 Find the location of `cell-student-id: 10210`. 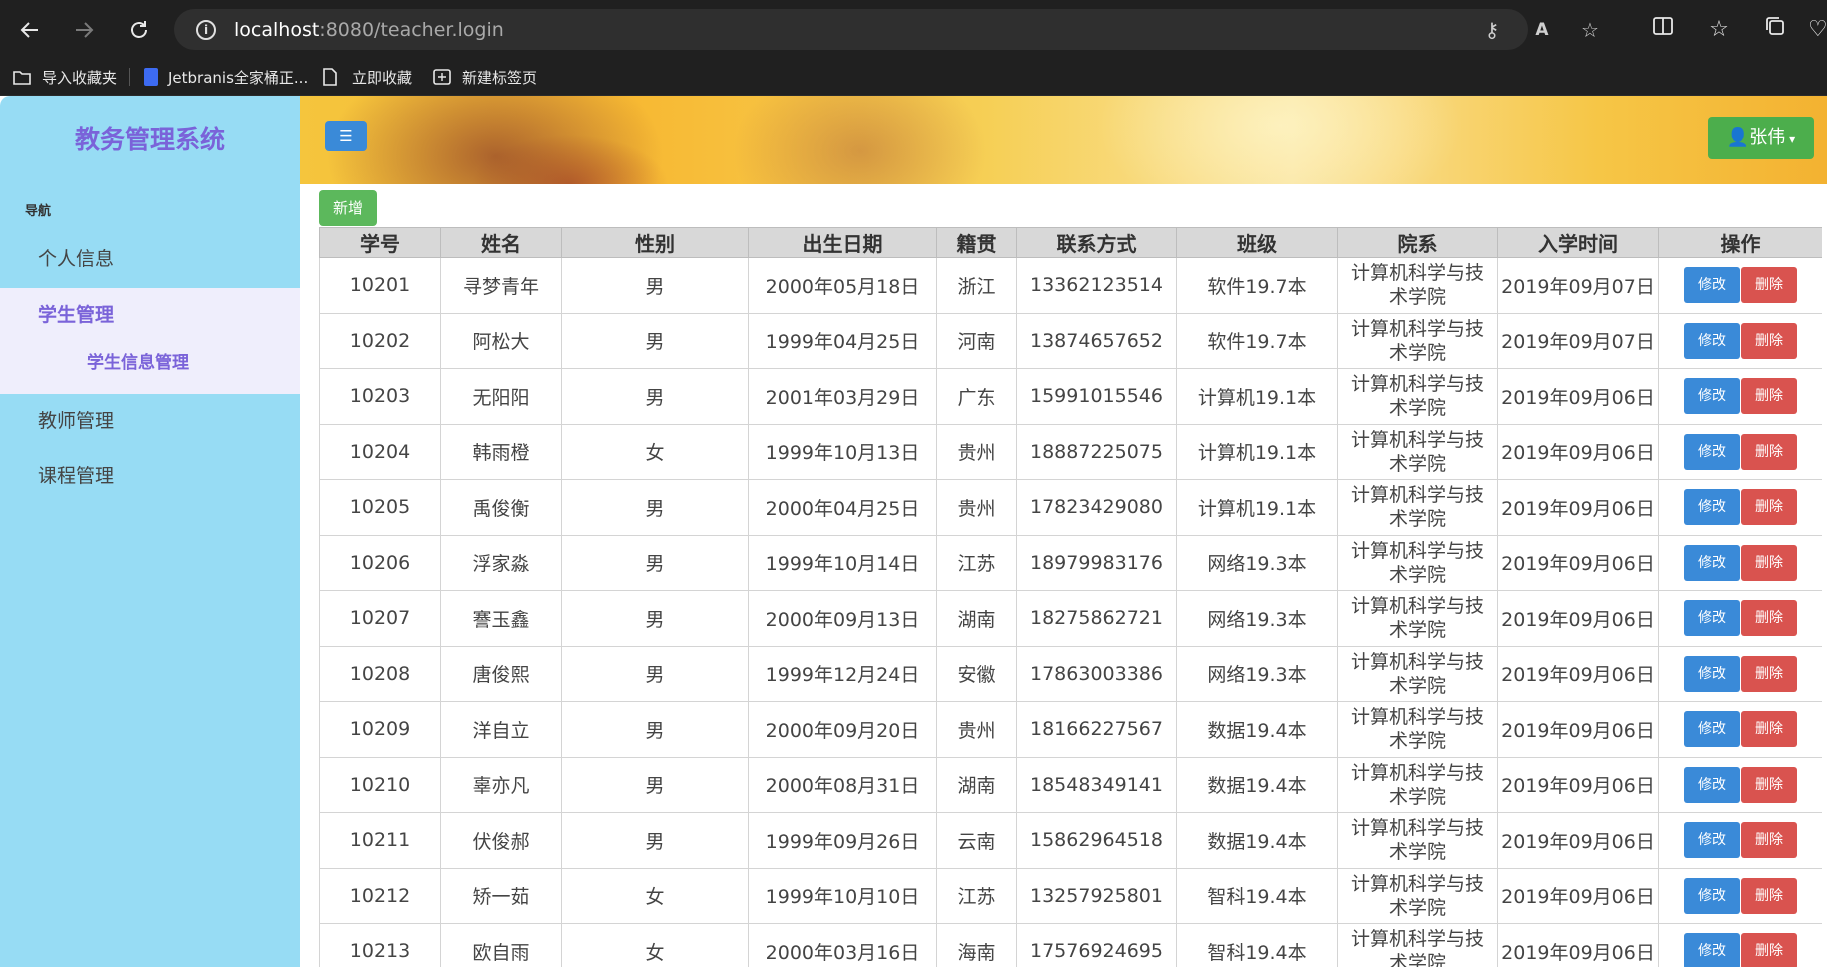

cell-student-id: 10210 is located at coordinates (380, 784).